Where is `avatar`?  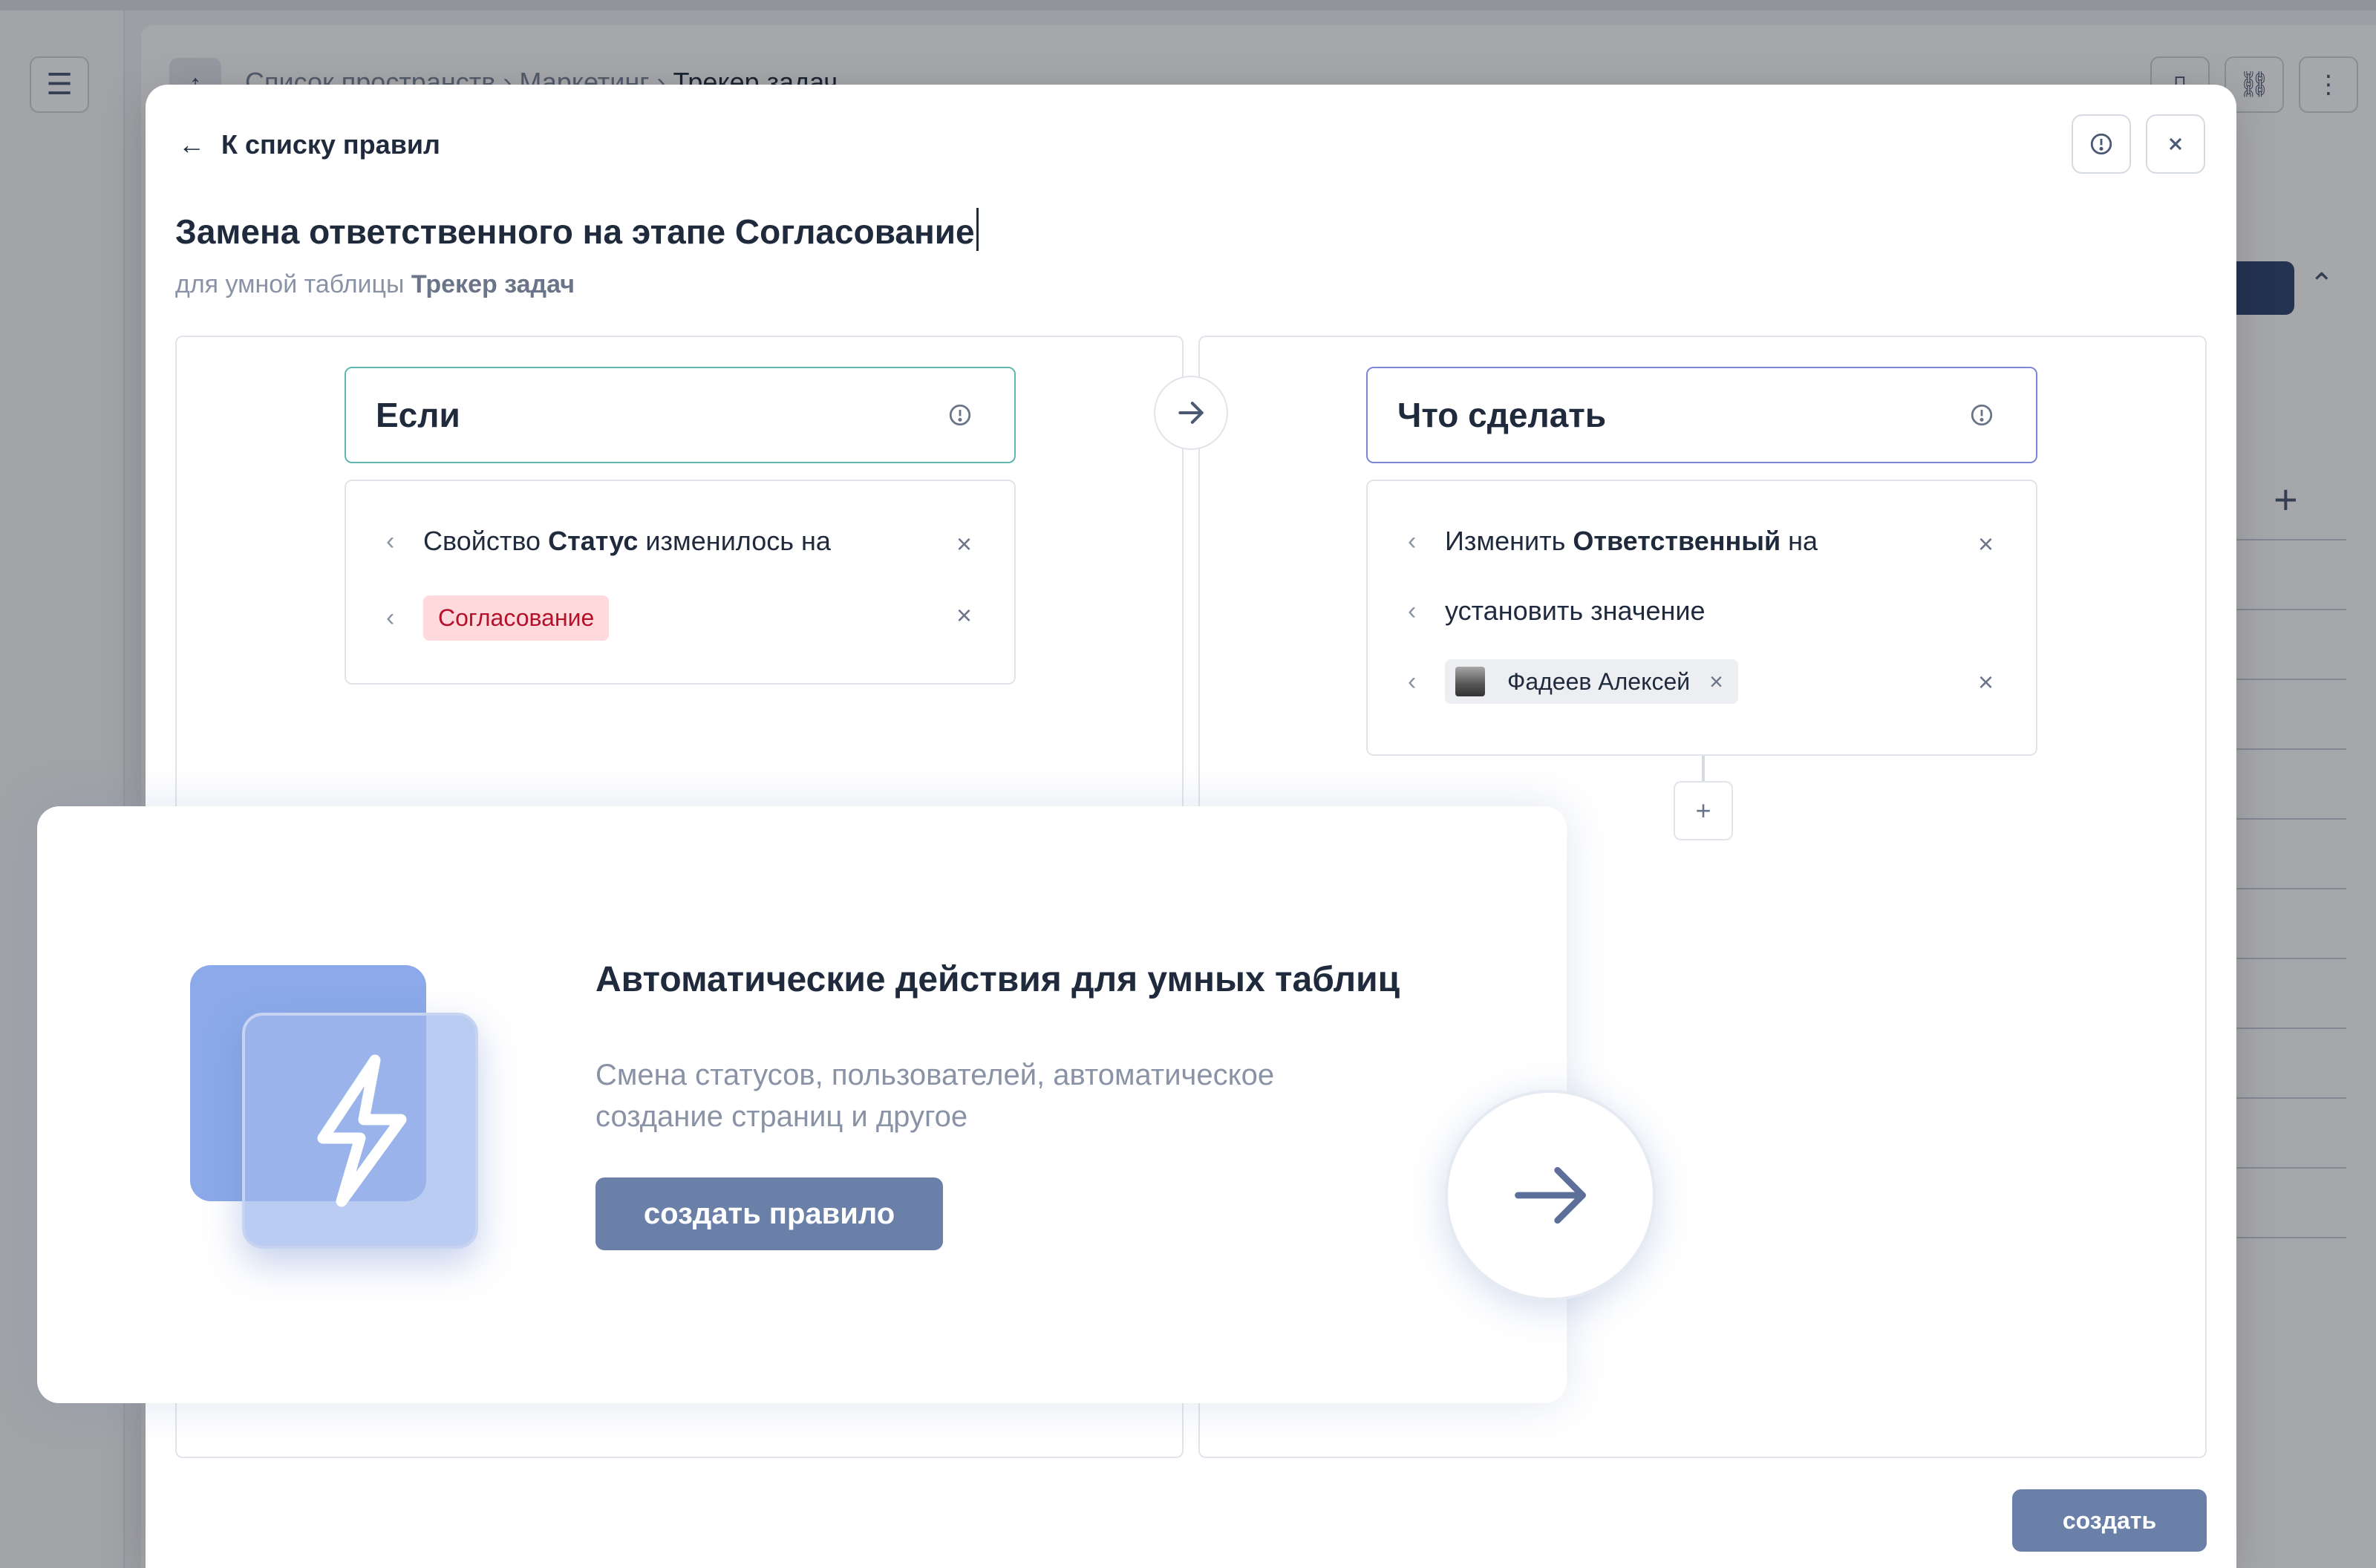 avatar is located at coordinates (1470, 681).